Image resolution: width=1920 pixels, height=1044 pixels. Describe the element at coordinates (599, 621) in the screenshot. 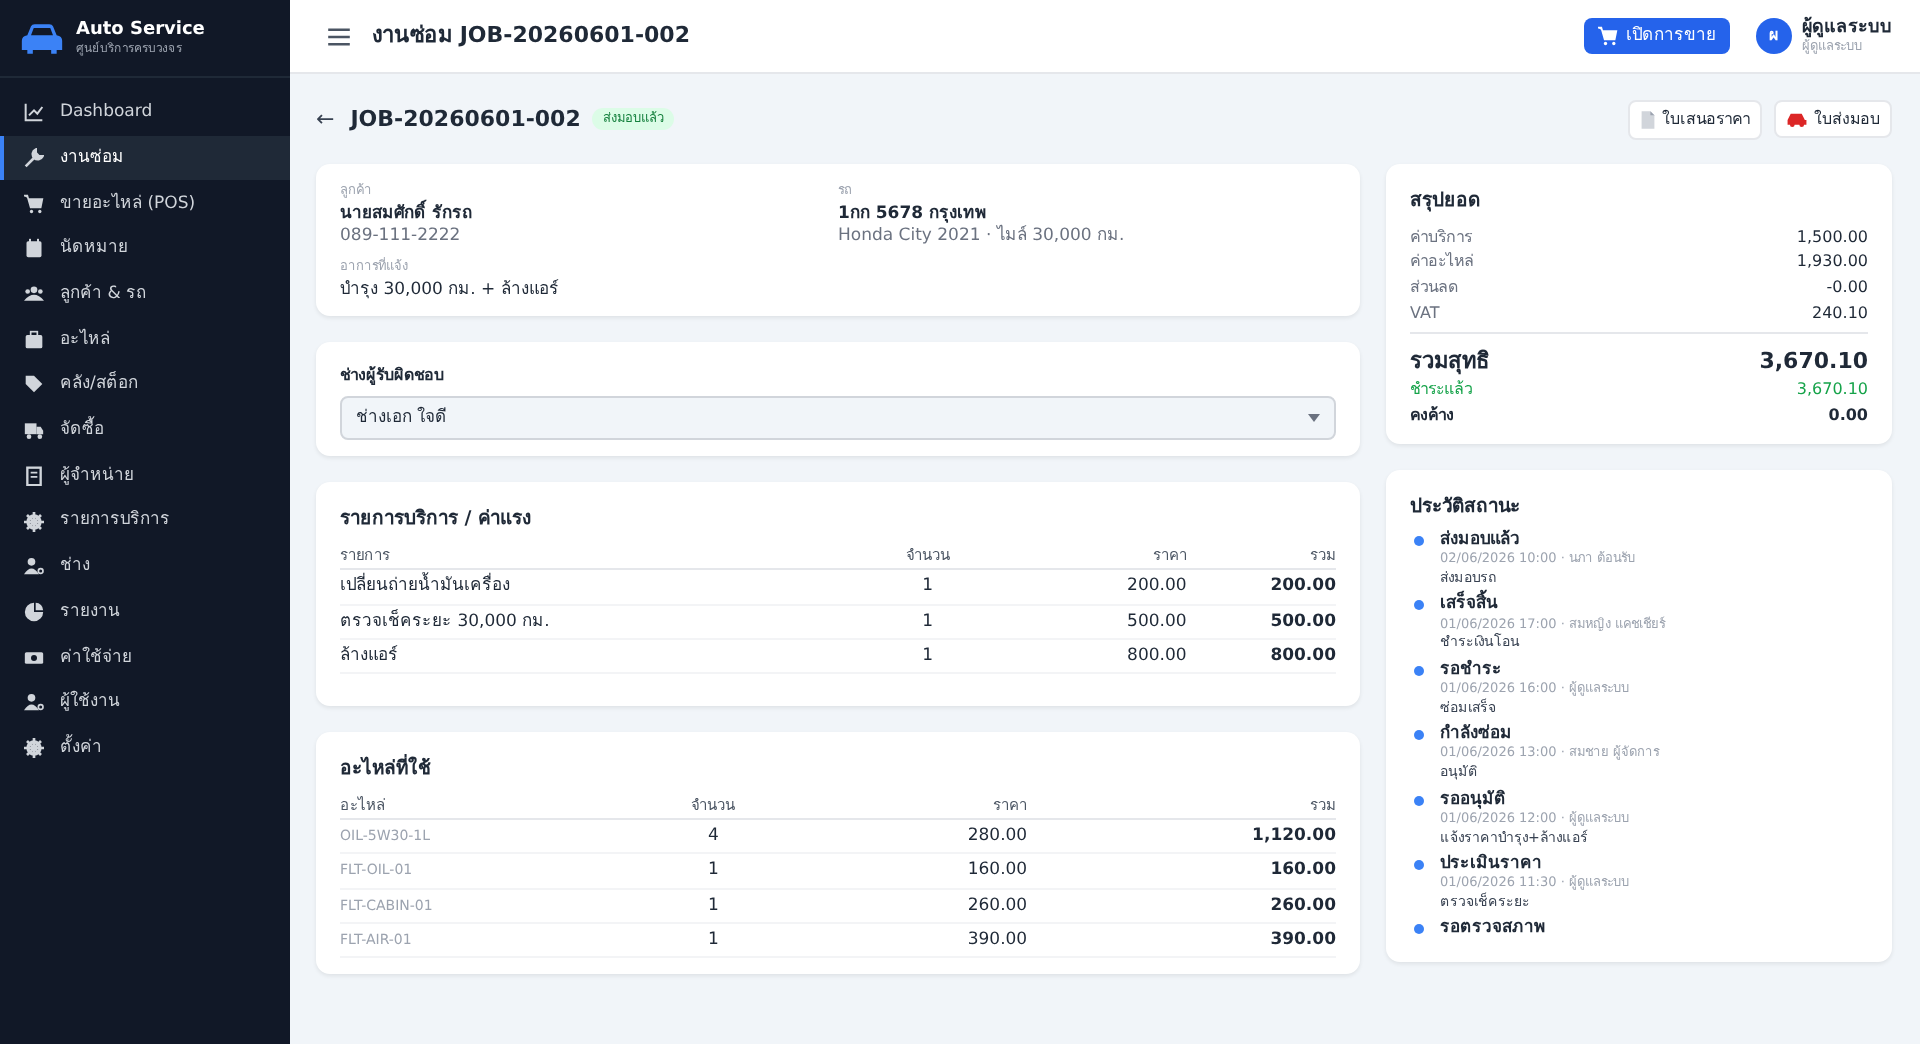

I see `table-cell: ตรวจเช็คระยะ 30,000 กม.` at that location.